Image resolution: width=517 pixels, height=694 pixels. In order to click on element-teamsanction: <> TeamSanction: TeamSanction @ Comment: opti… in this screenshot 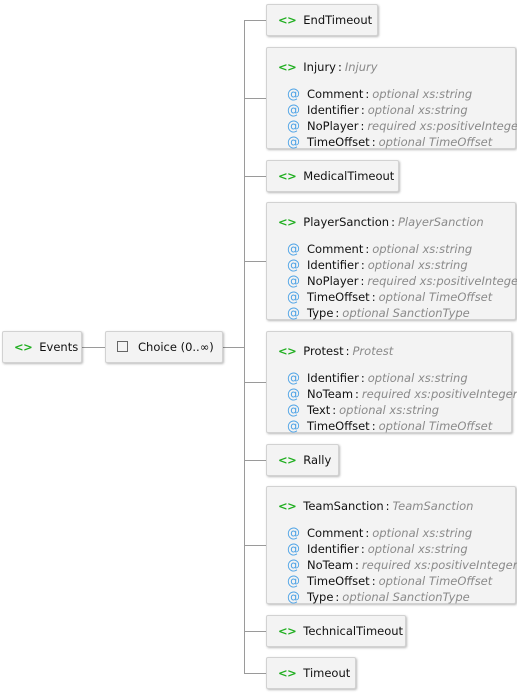, I will do `click(391, 545)`.